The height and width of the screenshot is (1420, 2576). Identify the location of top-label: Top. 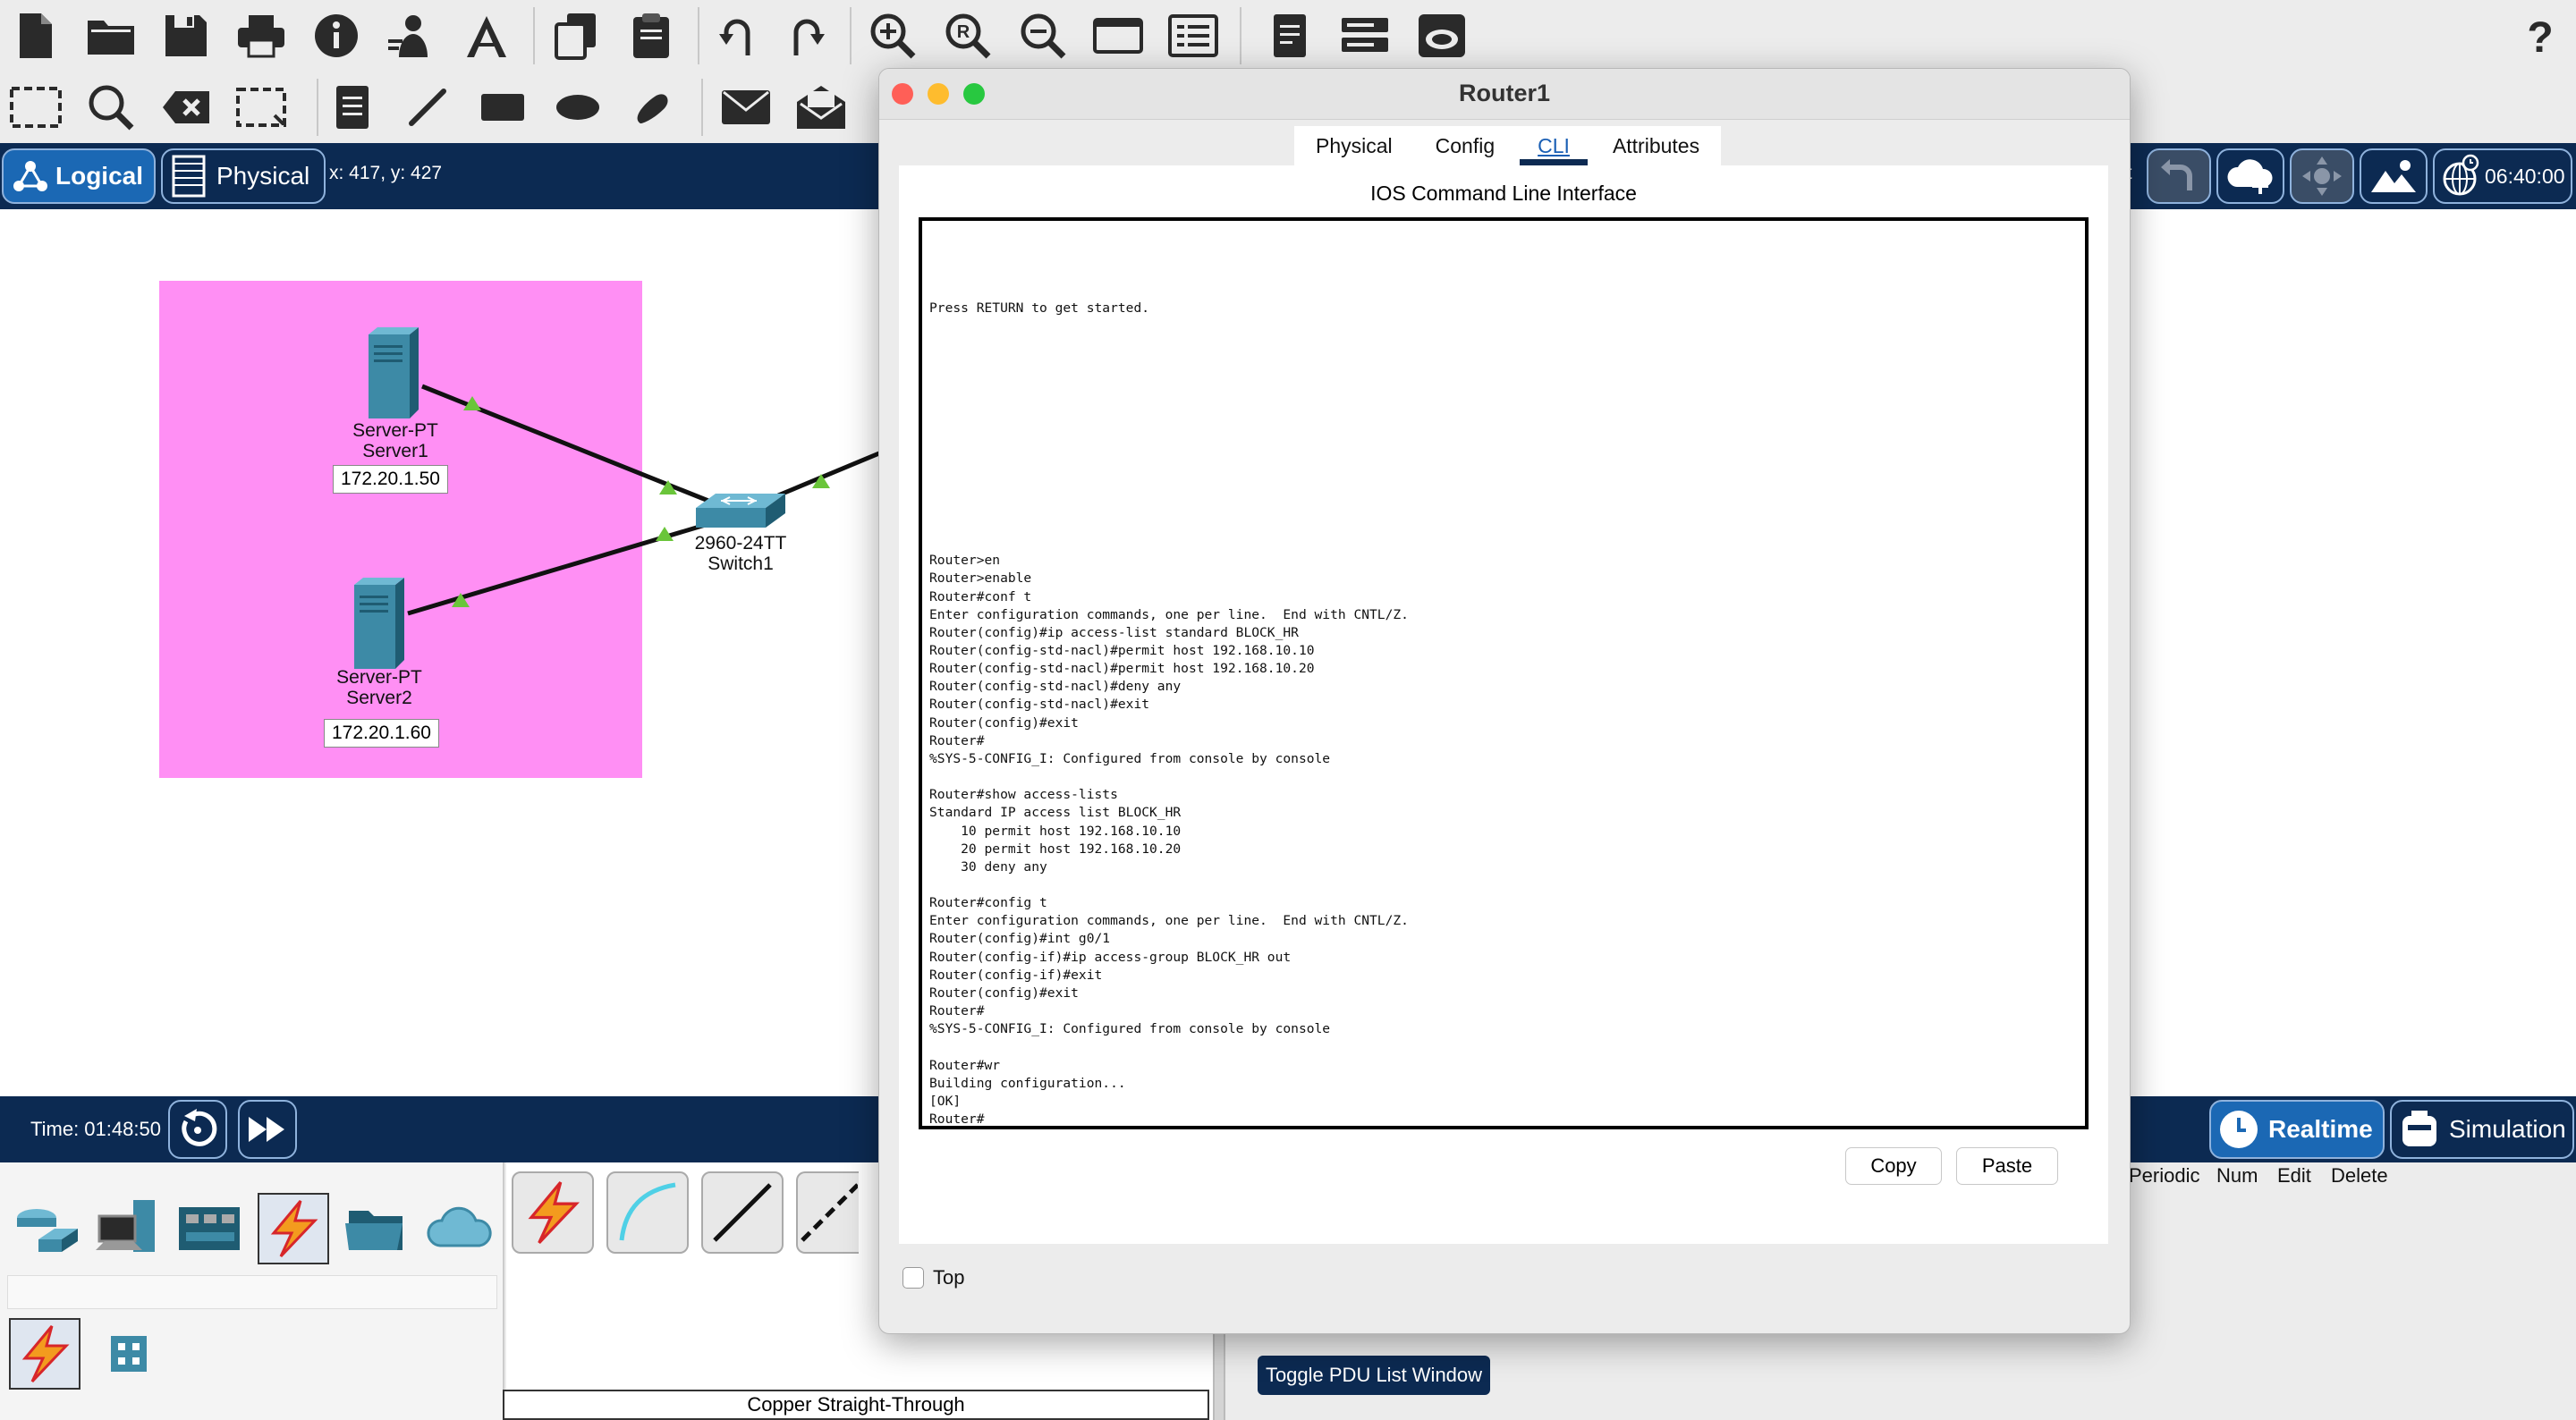
(949, 1277).